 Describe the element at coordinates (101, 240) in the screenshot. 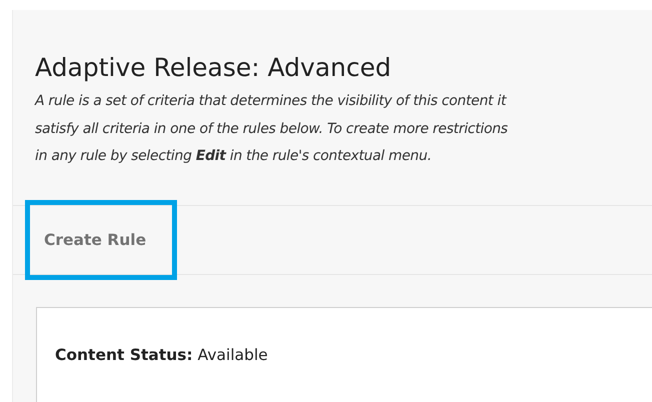

I see `create-rule-button: Create Rule` at that location.